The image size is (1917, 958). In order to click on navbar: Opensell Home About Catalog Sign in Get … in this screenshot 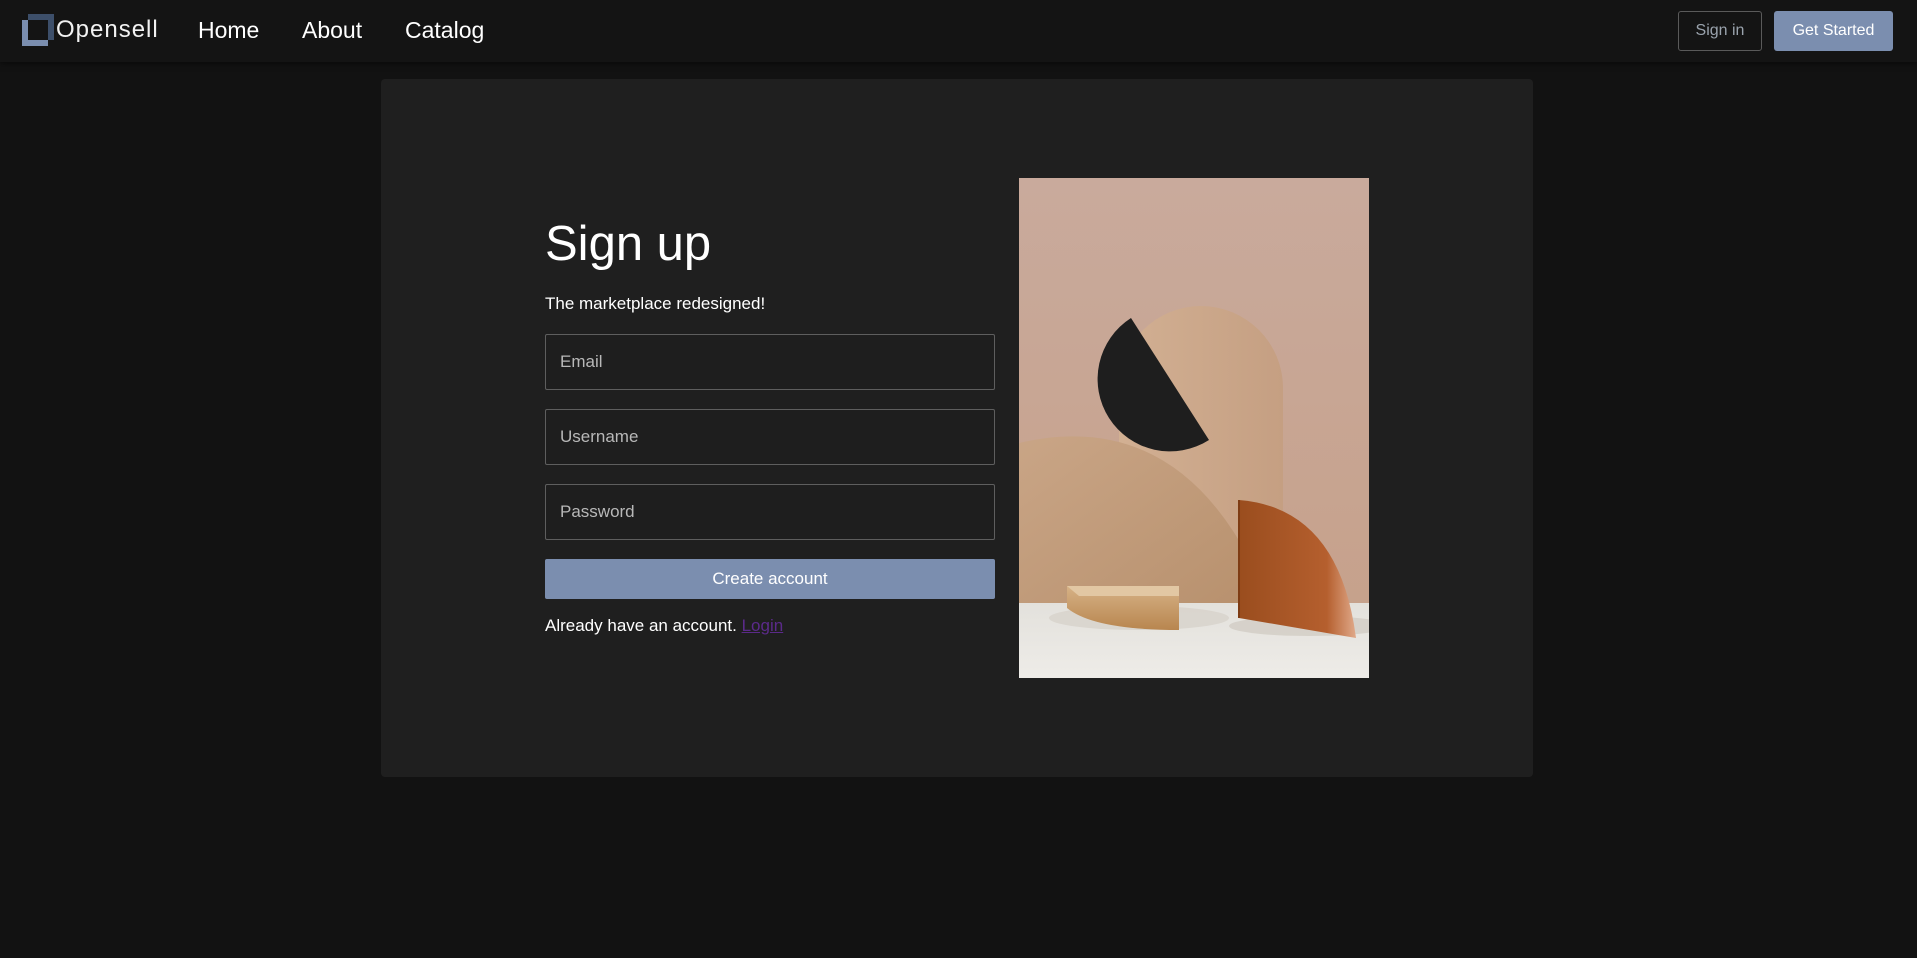, I will do `click(958, 31)`.